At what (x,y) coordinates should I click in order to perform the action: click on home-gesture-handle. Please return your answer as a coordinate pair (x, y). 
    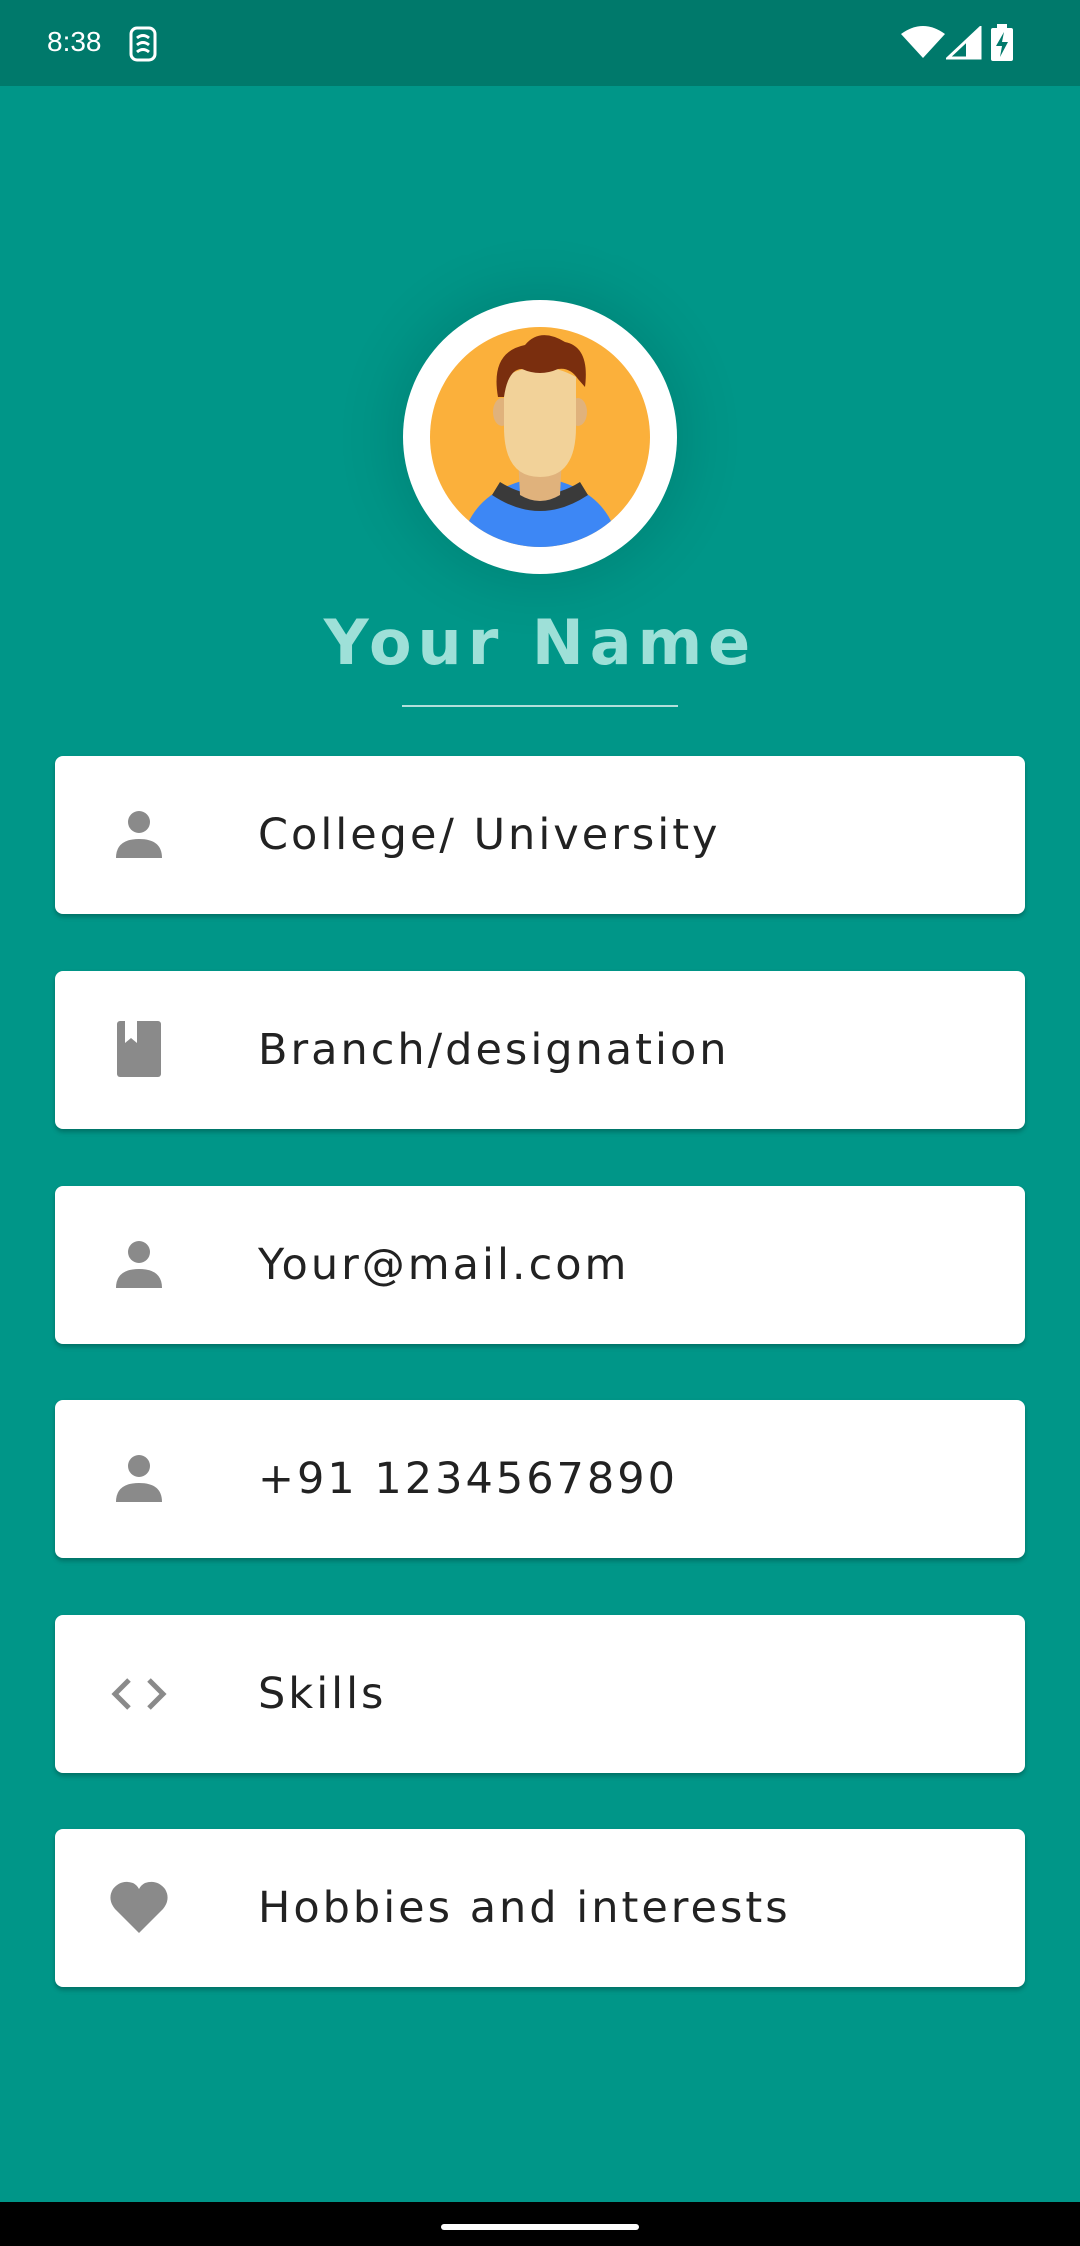
    Looking at the image, I should click on (540, 2227).